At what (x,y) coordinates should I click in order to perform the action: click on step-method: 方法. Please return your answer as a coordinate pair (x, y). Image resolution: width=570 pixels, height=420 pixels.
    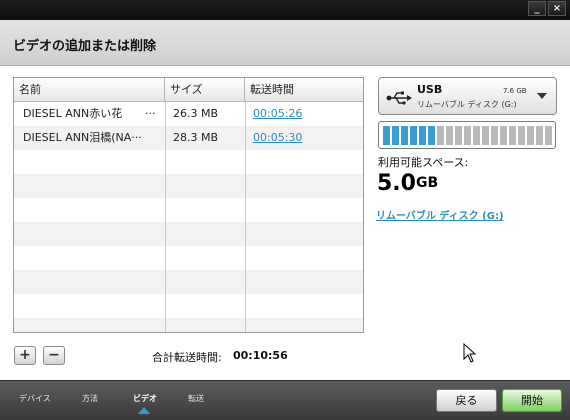
    Looking at the image, I should click on (90, 398).